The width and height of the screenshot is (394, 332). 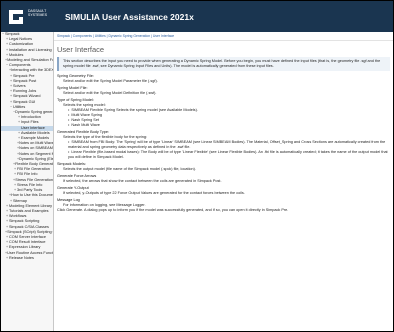 I want to click on brand-text: DASSAULT SYSTEMES, so click(x=43, y=13).